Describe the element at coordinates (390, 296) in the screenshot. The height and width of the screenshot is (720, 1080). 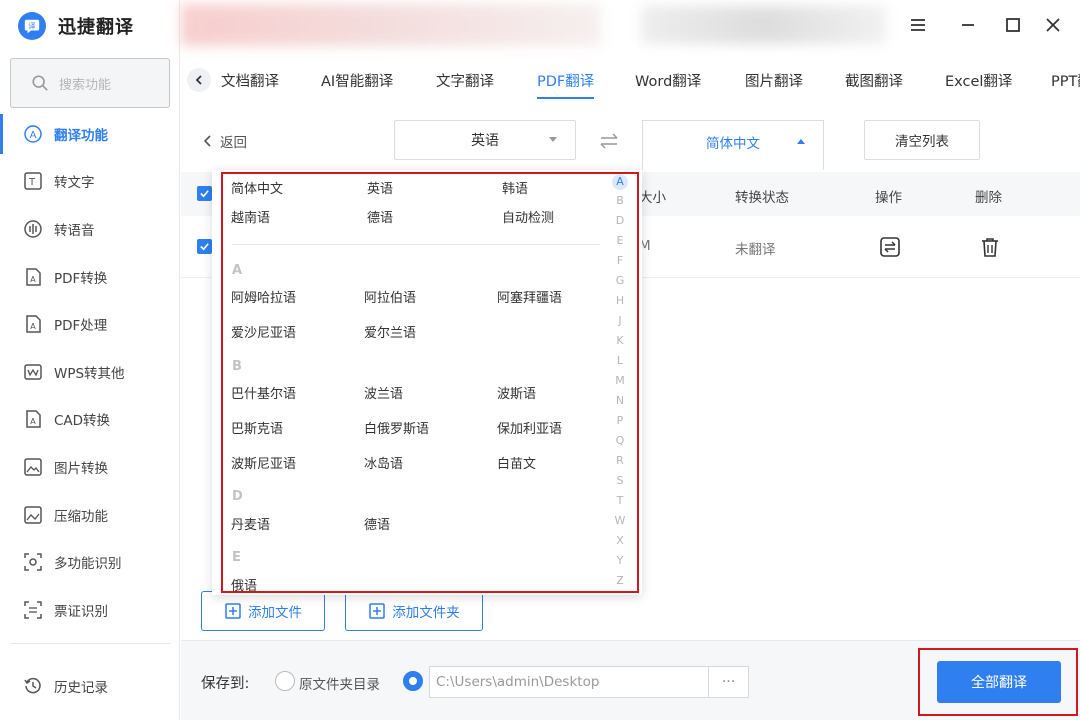
I see `language-option: 阿拉伯语` at that location.